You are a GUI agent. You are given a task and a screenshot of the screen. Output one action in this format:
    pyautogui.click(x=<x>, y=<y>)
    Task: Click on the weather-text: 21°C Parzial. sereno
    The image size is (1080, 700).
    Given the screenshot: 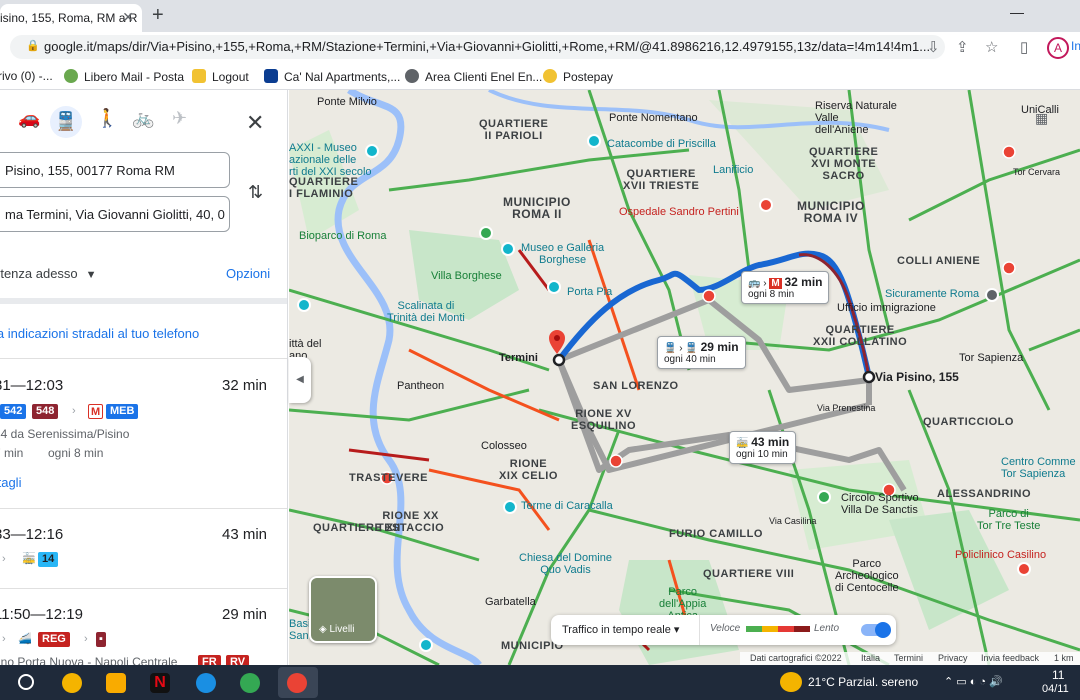 What is the action you would take?
    pyautogui.click(x=863, y=682)
    